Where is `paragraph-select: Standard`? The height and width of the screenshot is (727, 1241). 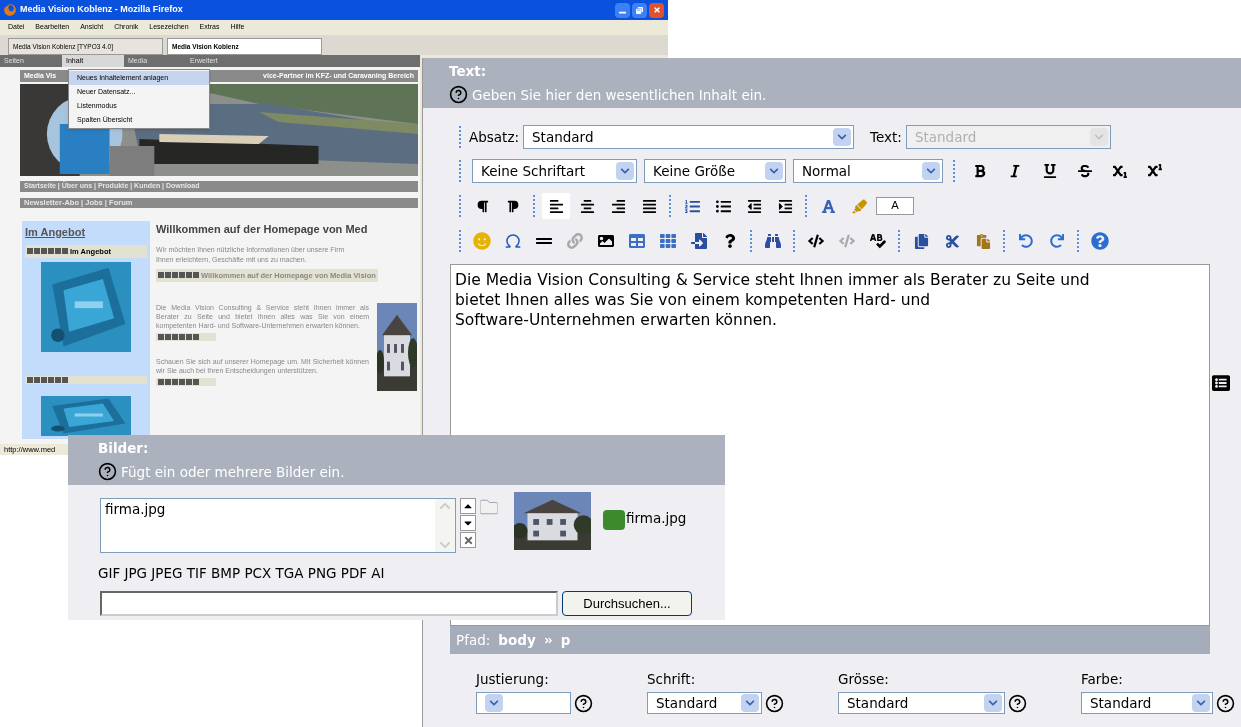
paragraph-select: Standard is located at coordinates (689, 137).